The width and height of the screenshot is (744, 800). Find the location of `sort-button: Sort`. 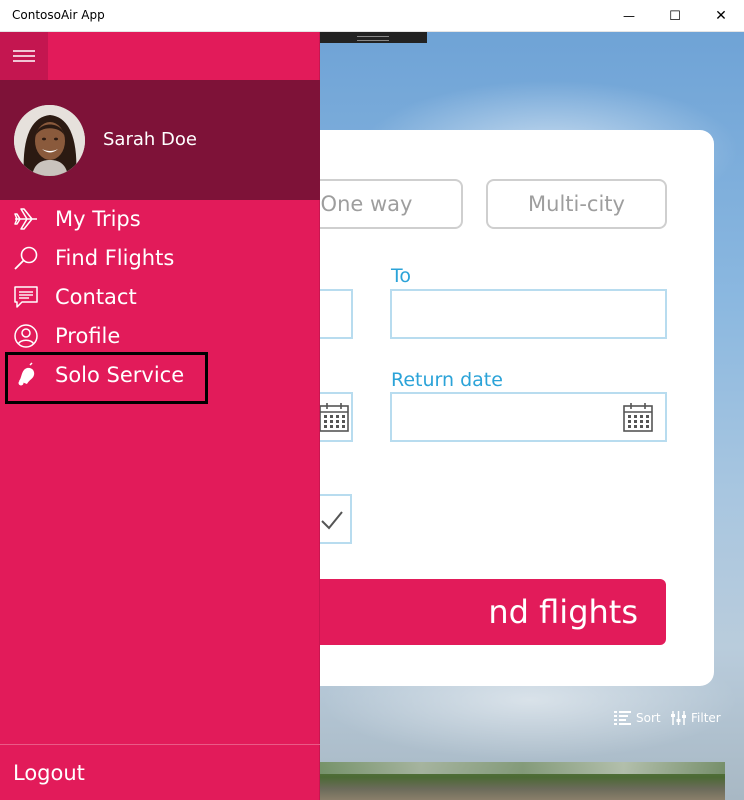

sort-button: Sort is located at coordinates (637, 718).